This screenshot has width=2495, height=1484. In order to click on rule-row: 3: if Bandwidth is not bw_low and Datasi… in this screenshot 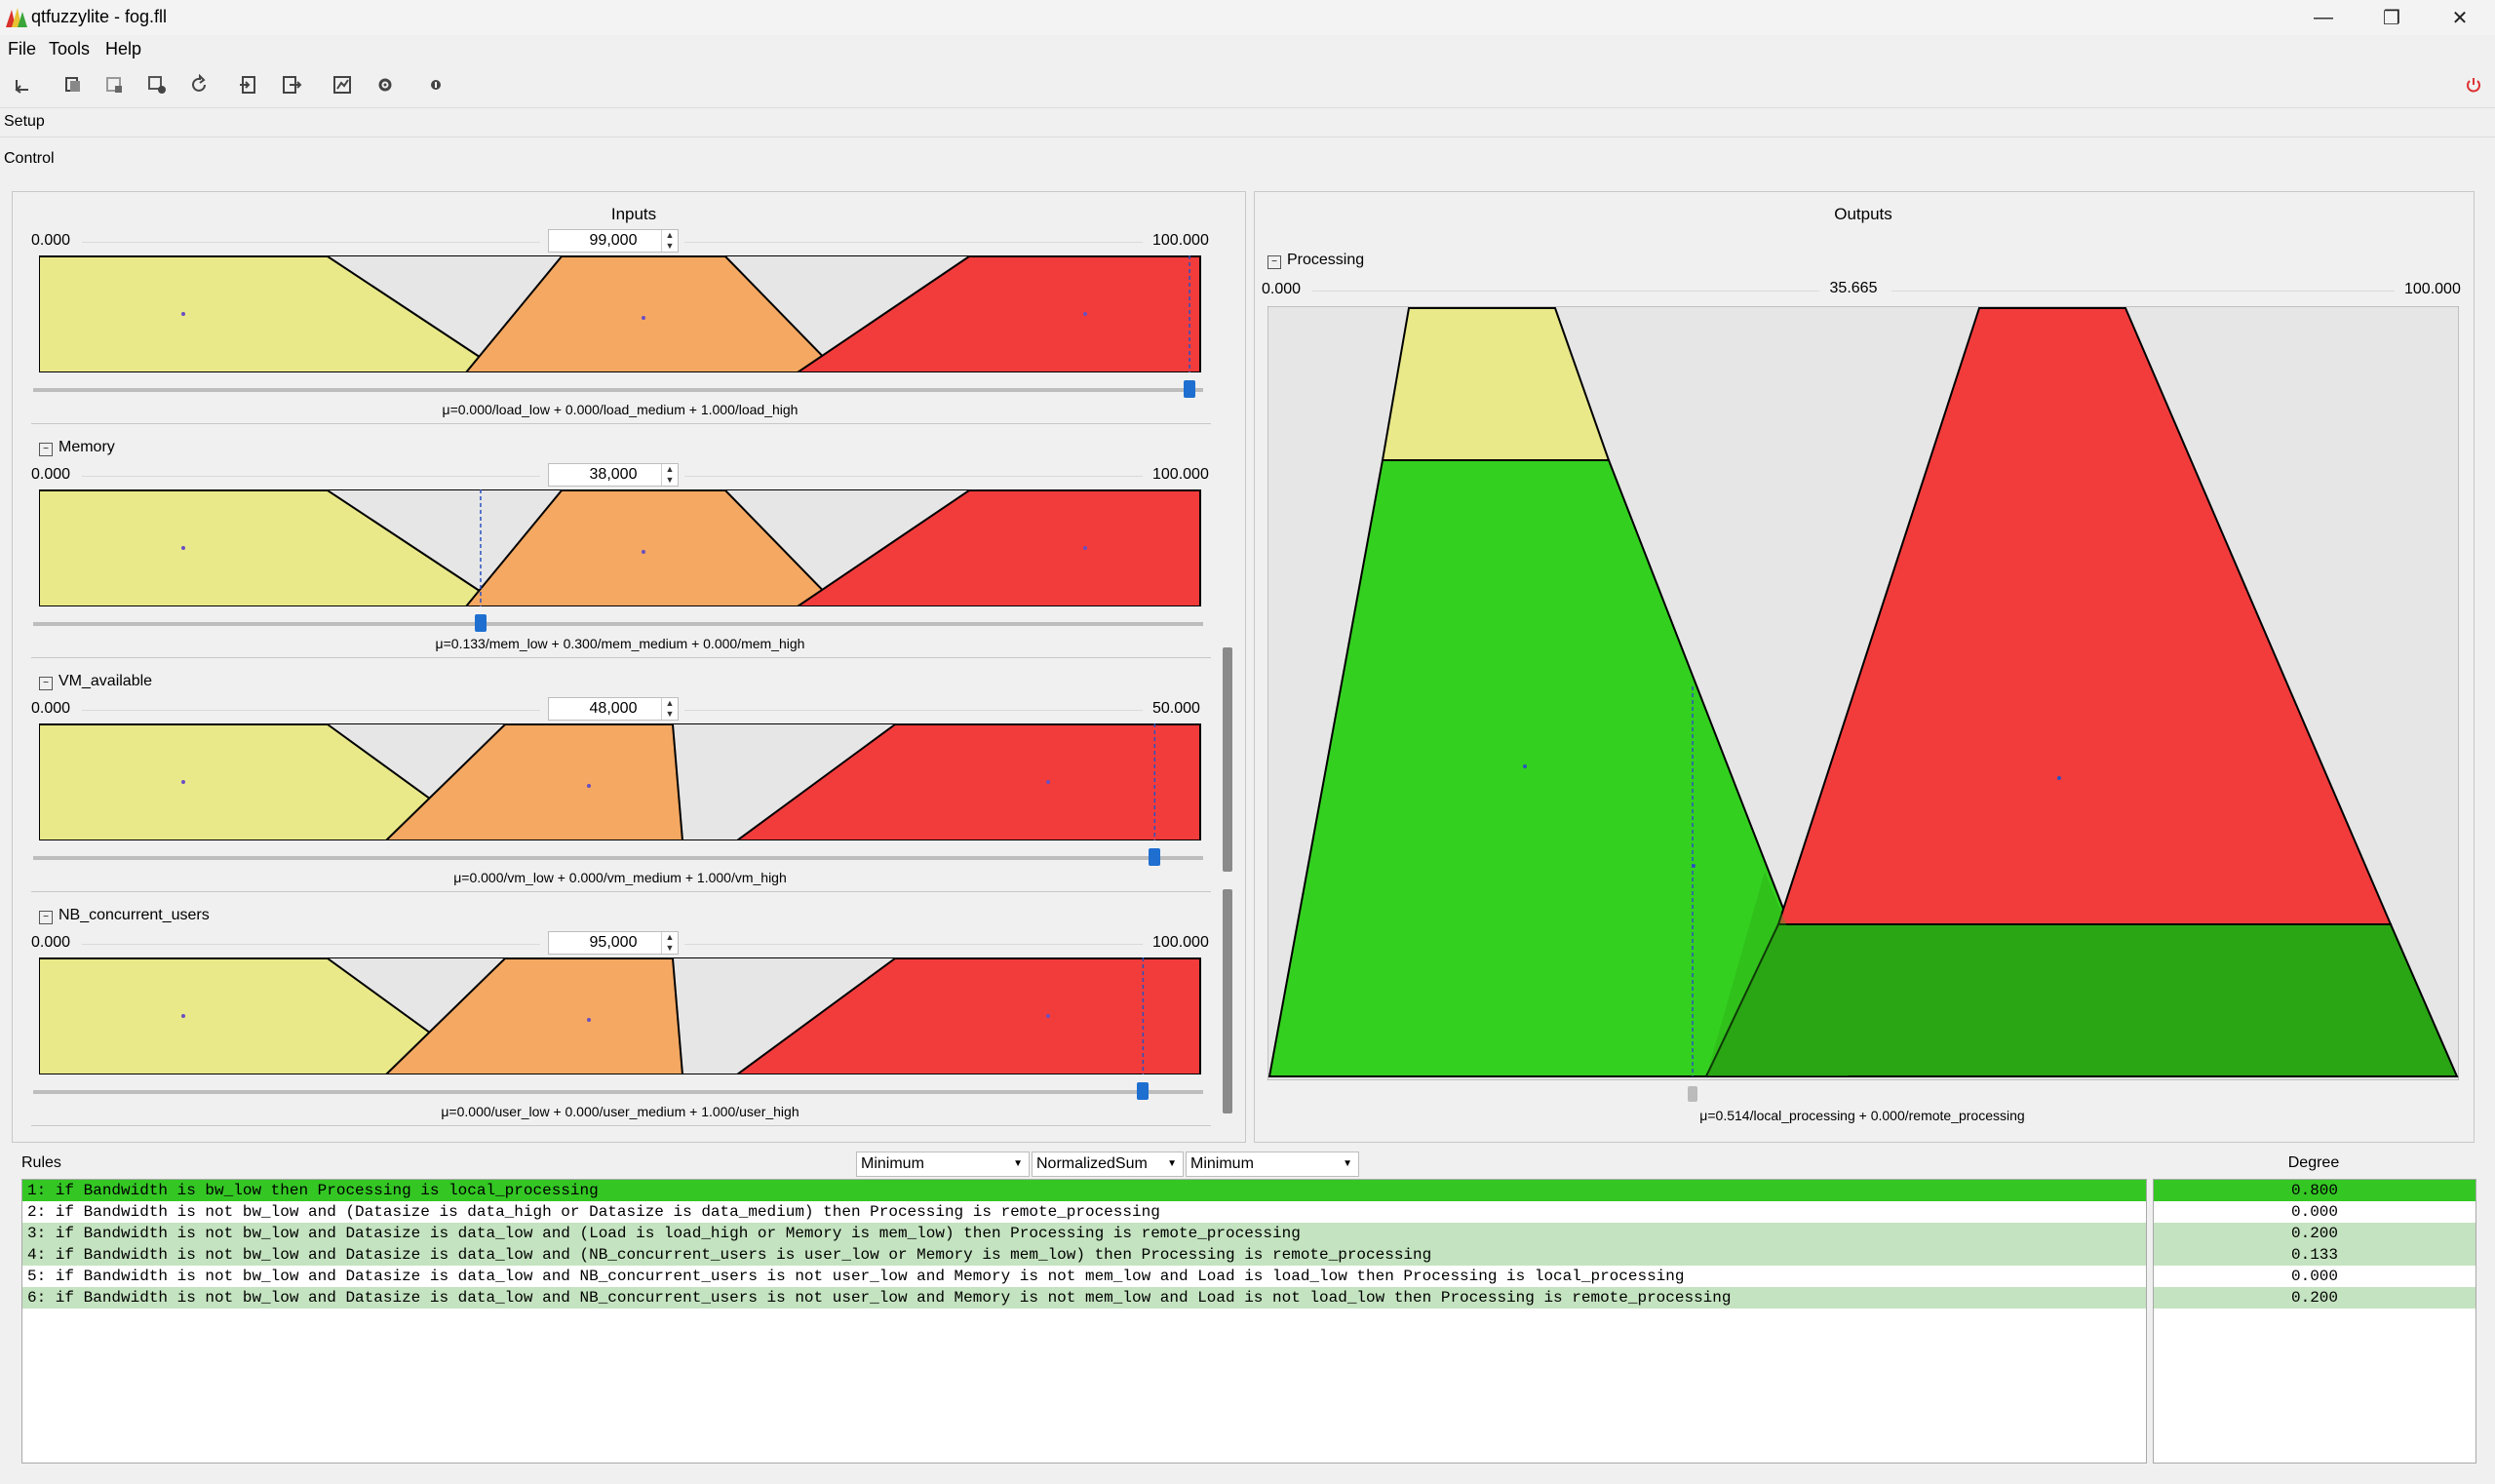, I will do `click(1084, 1233)`.